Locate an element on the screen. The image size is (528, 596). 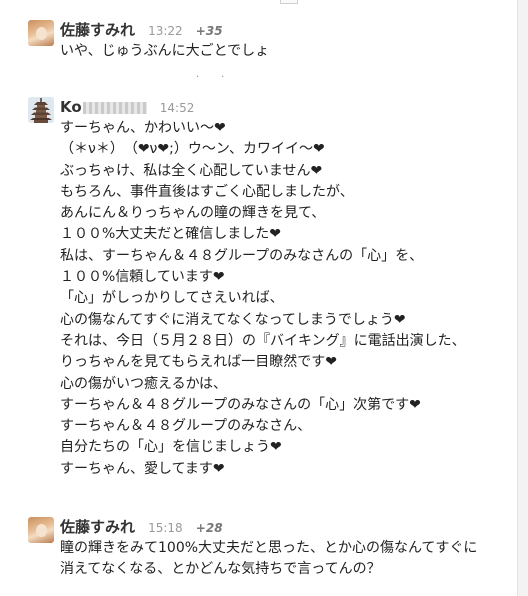
blurred-author-name is located at coordinates (114, 107).